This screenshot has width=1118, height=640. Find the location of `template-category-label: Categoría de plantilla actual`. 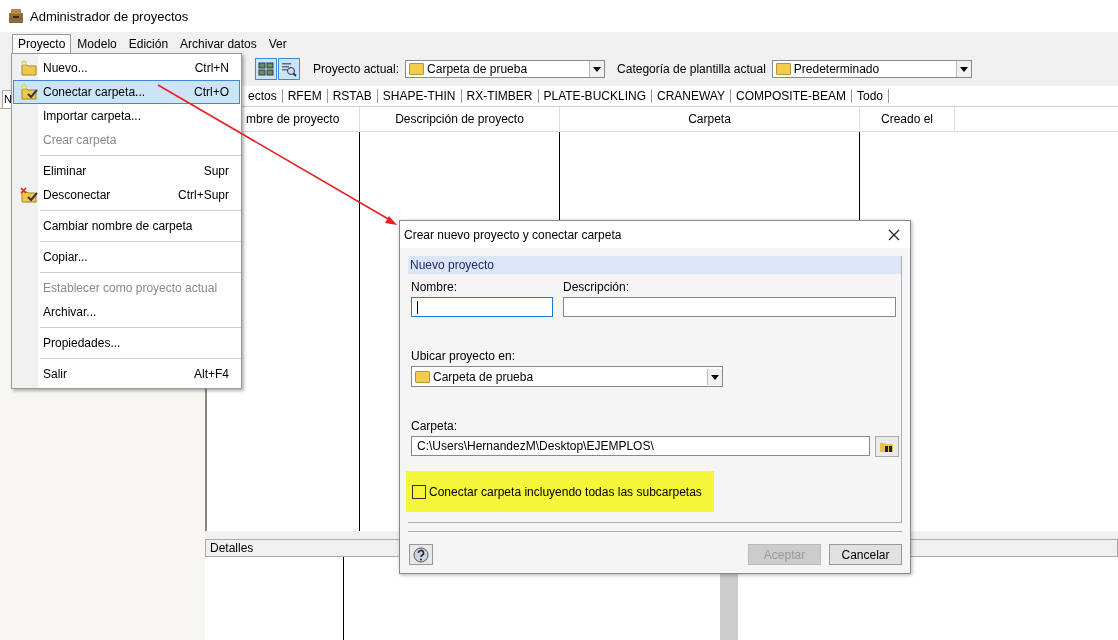

template-category-label: Categoría de plantilla actual is located at coordinates (691, 69).